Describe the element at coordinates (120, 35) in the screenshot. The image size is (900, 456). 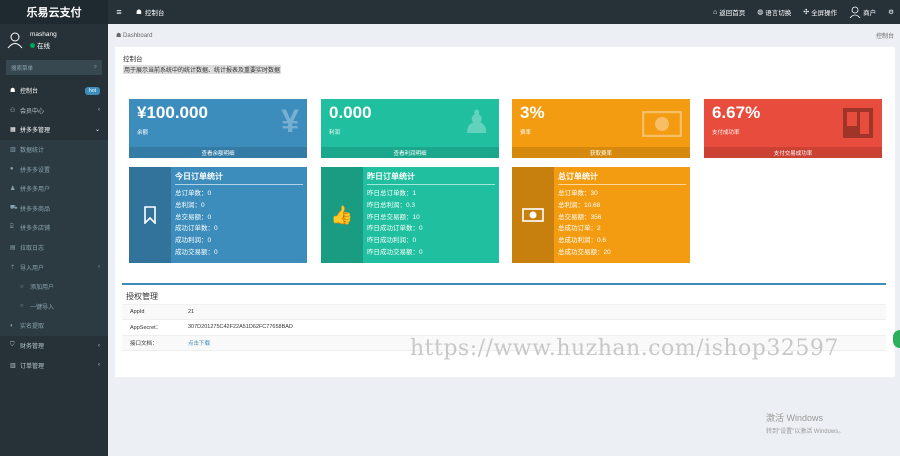
I see `dashboard-icon: ☗` at that location.